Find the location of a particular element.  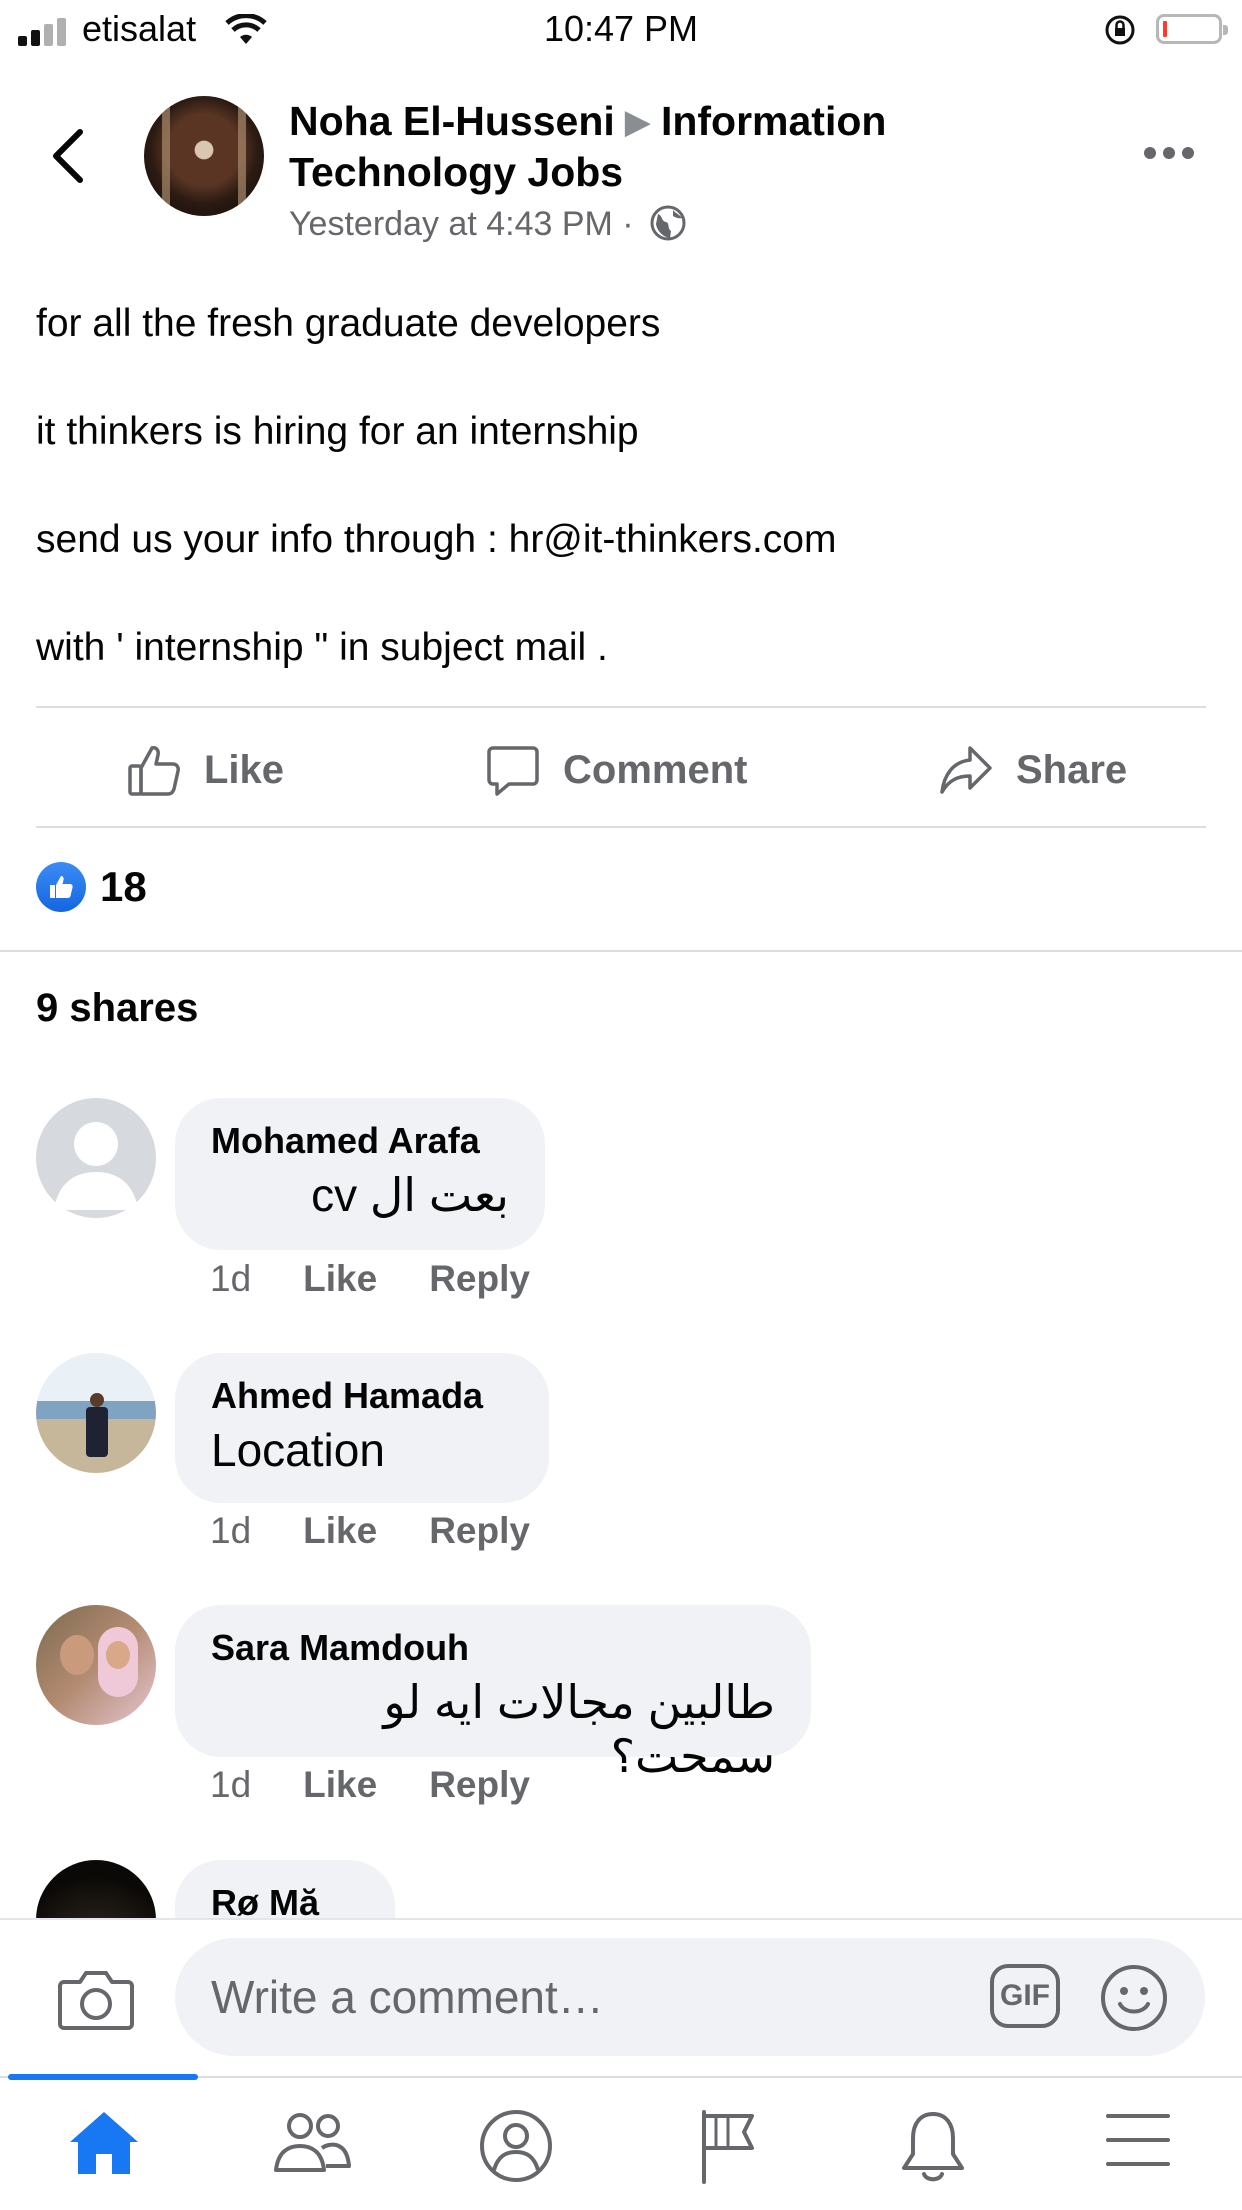

post-meta: Yesterday at 4:43 PM · is located at coordinates (488, 224).